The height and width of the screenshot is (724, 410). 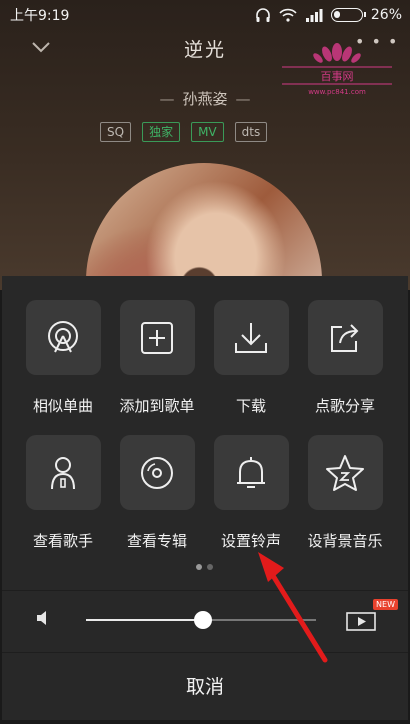 I want to click on share-icon, so click(x=345, y=337).